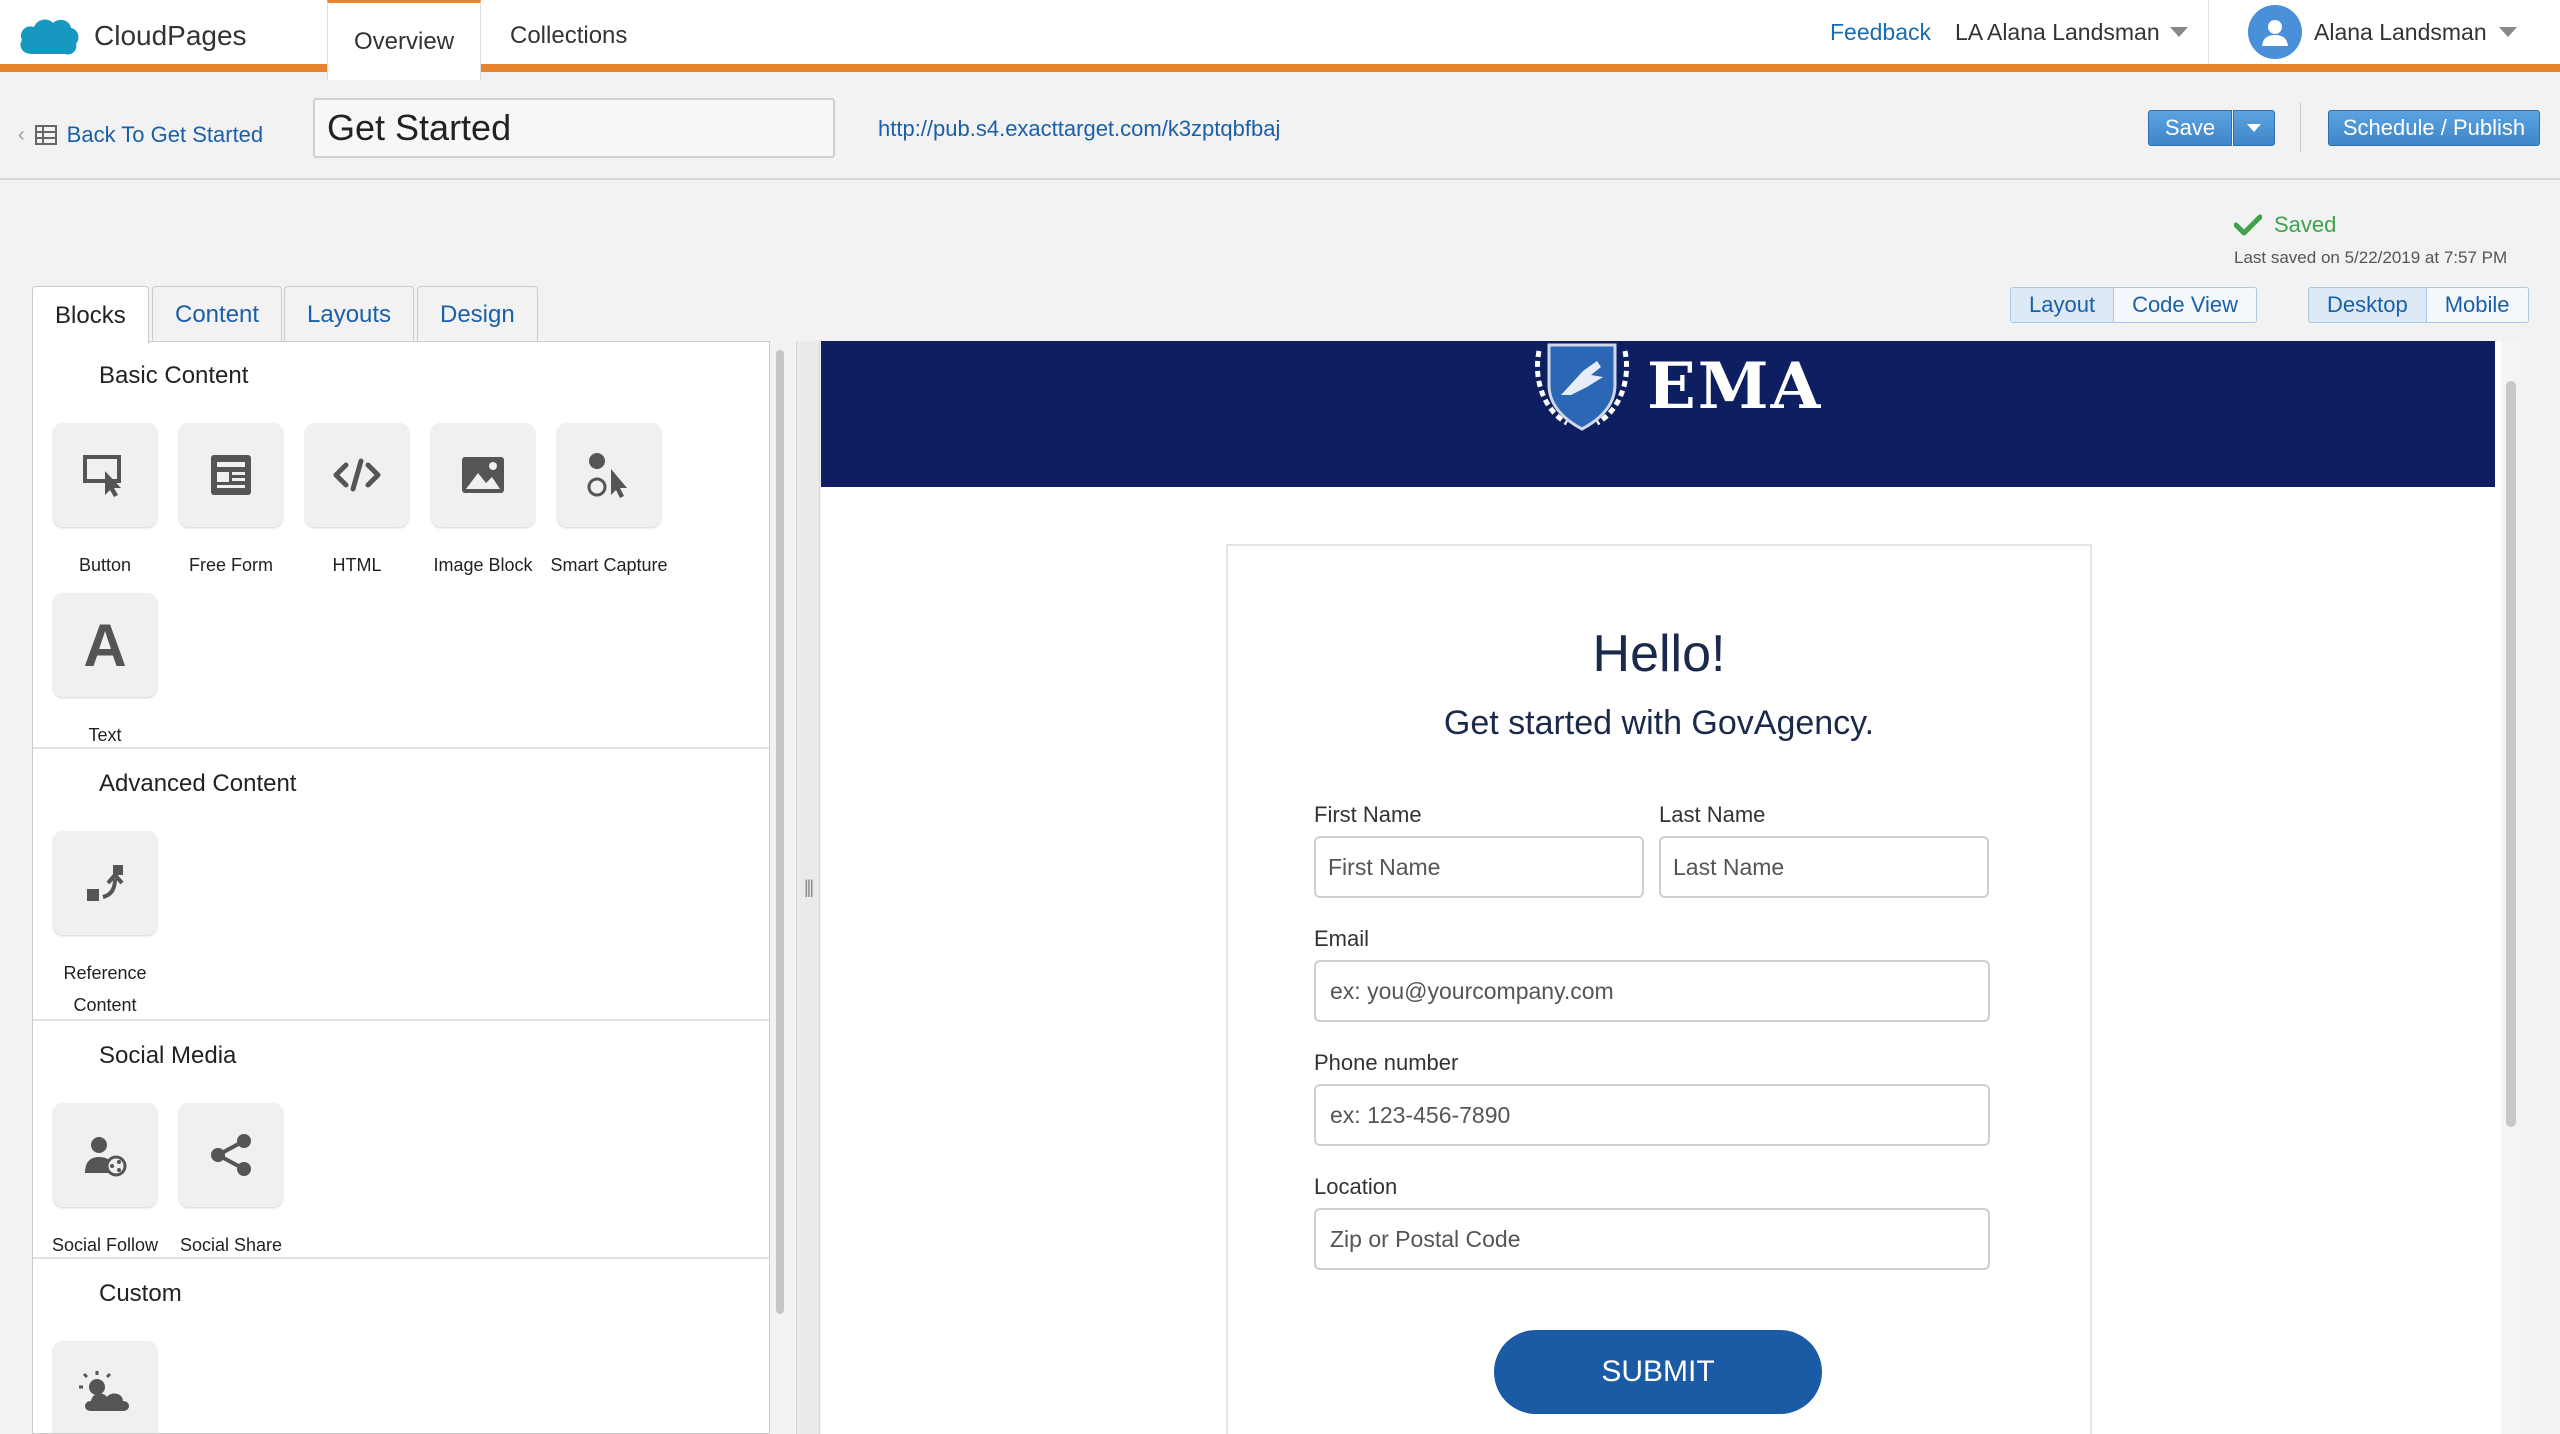 The width and height of the screenshot is (2560, 1434). Describe the element at coordinates (2305, 224) in the screenshot. I see `saved-label: Saved` at that location.